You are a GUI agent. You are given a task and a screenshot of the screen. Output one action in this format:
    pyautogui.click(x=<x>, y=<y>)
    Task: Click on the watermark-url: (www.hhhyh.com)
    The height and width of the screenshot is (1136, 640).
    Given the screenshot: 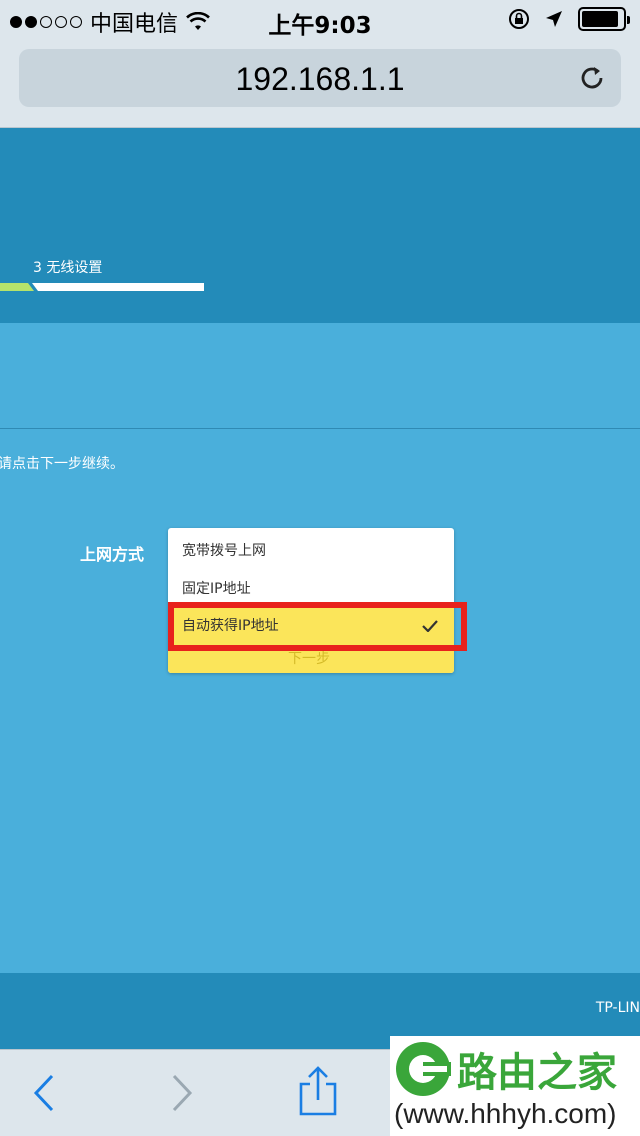 What is the action you would take?
    pyautogui.click(x=505, y=1113)
    